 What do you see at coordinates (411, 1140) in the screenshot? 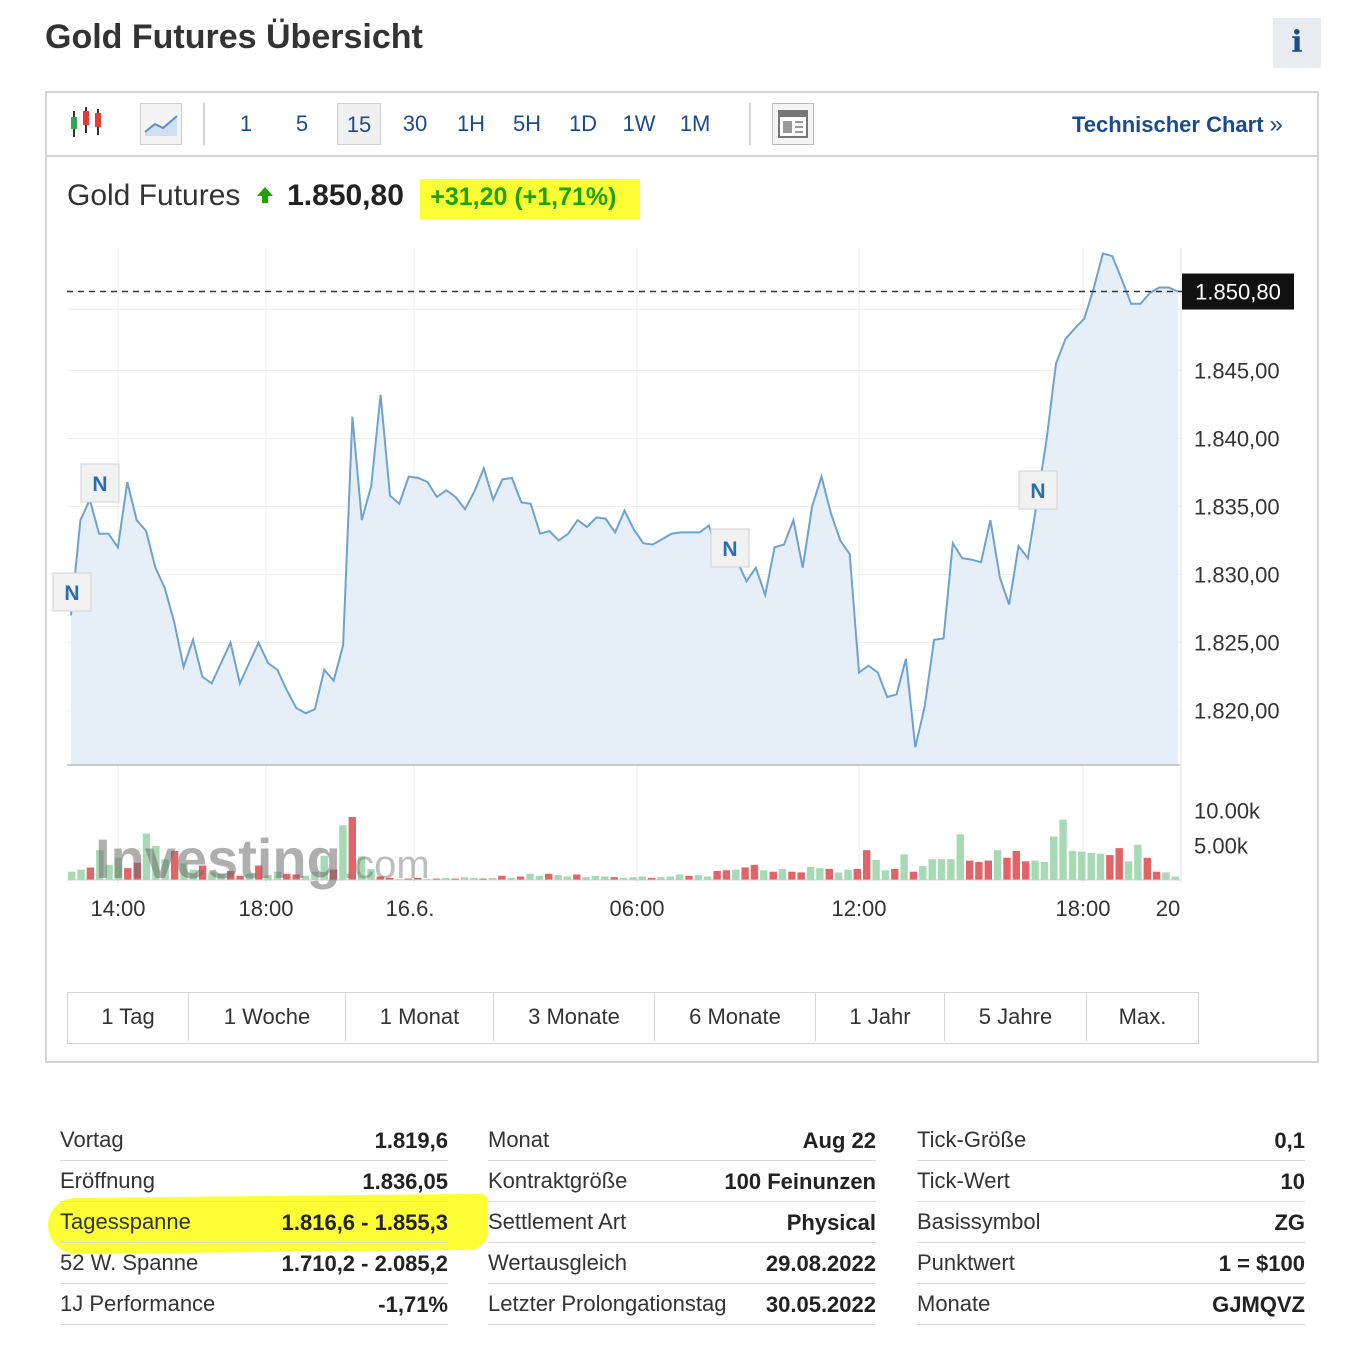
I see `stat-value: 1.819,6` at bounding box center [411, 1140].